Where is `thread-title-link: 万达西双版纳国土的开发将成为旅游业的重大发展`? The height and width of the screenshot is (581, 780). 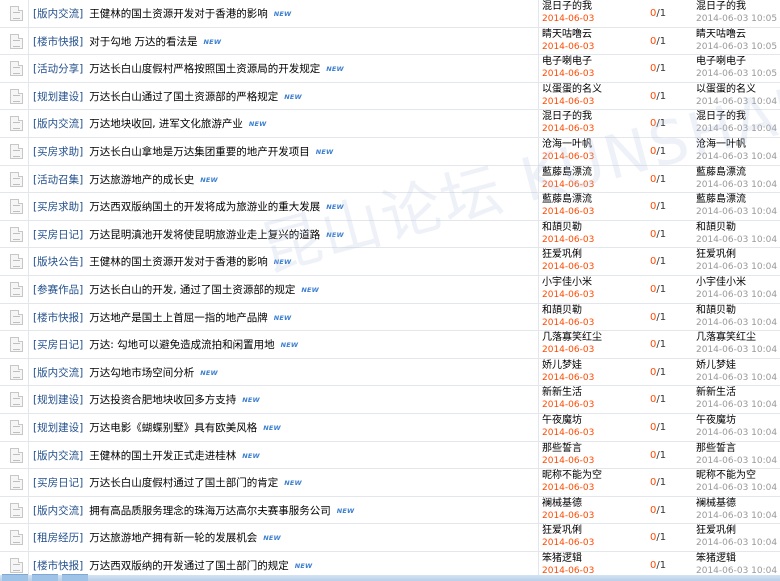
thread-title-link: 万达西双版纳国土的开发将成为旅游业的重大发展 is located at coordinates (204, 207).